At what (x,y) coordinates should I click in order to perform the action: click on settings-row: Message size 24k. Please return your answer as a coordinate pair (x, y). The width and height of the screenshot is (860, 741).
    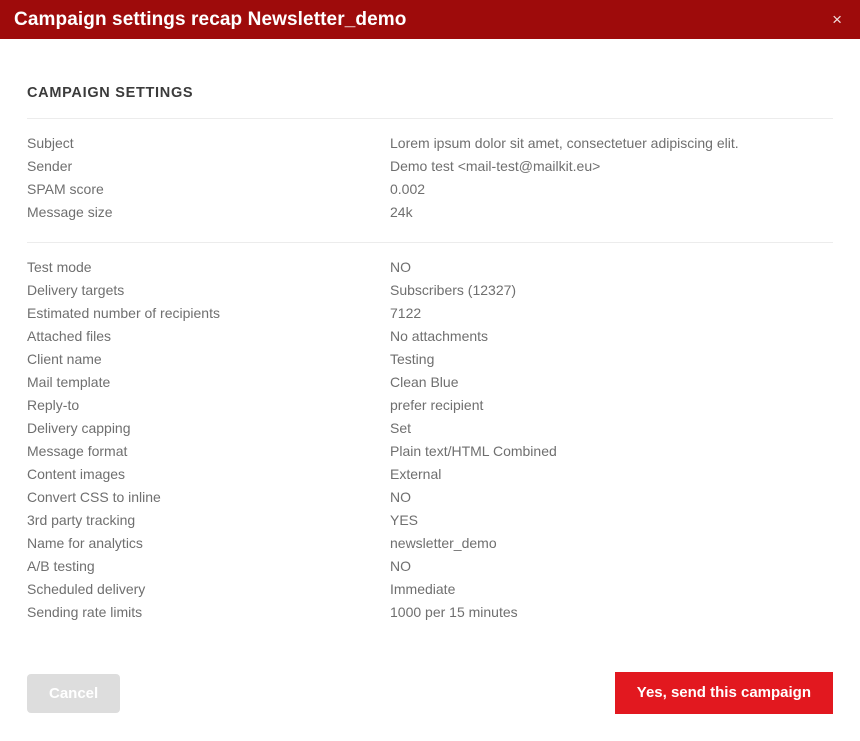
    Looking at the image, I should click on (430, 215).